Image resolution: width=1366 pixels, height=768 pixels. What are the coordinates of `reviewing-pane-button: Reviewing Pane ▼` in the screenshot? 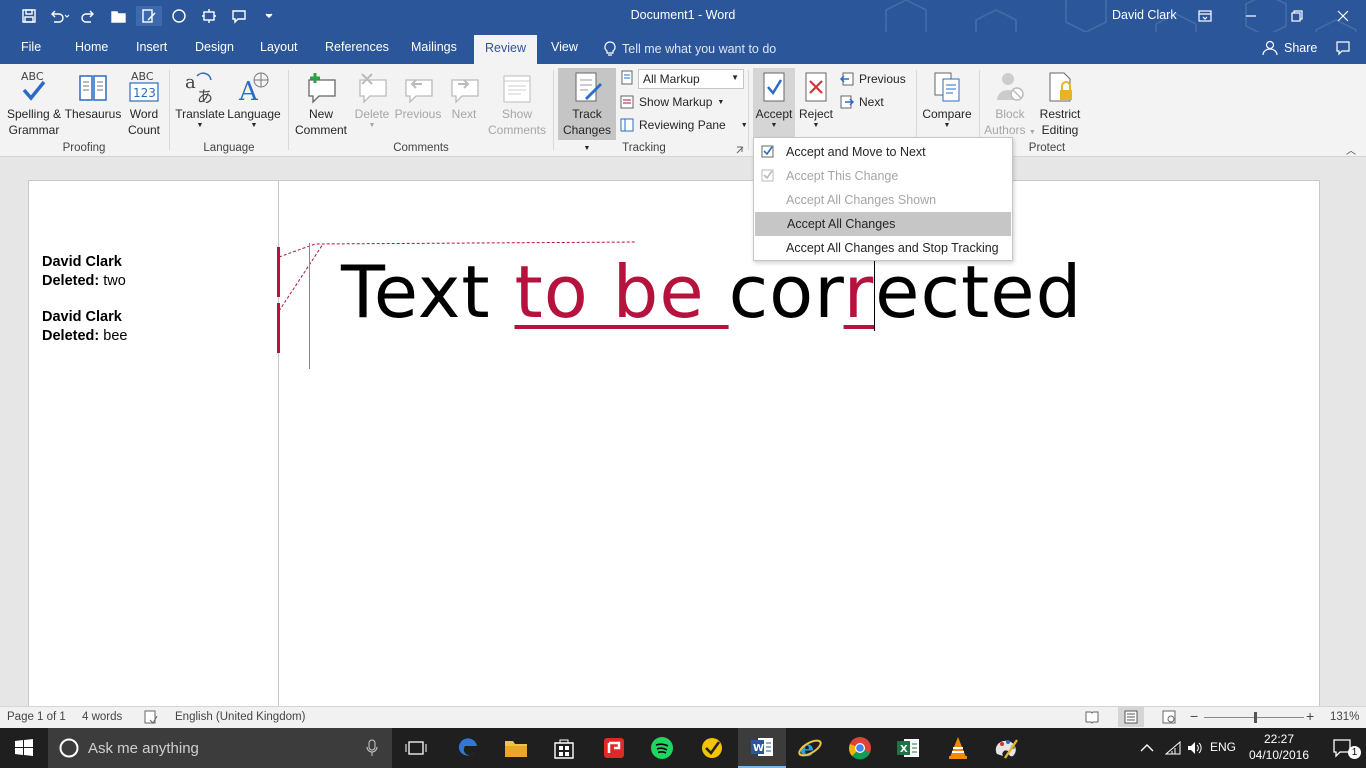 It's located at (684, 125).